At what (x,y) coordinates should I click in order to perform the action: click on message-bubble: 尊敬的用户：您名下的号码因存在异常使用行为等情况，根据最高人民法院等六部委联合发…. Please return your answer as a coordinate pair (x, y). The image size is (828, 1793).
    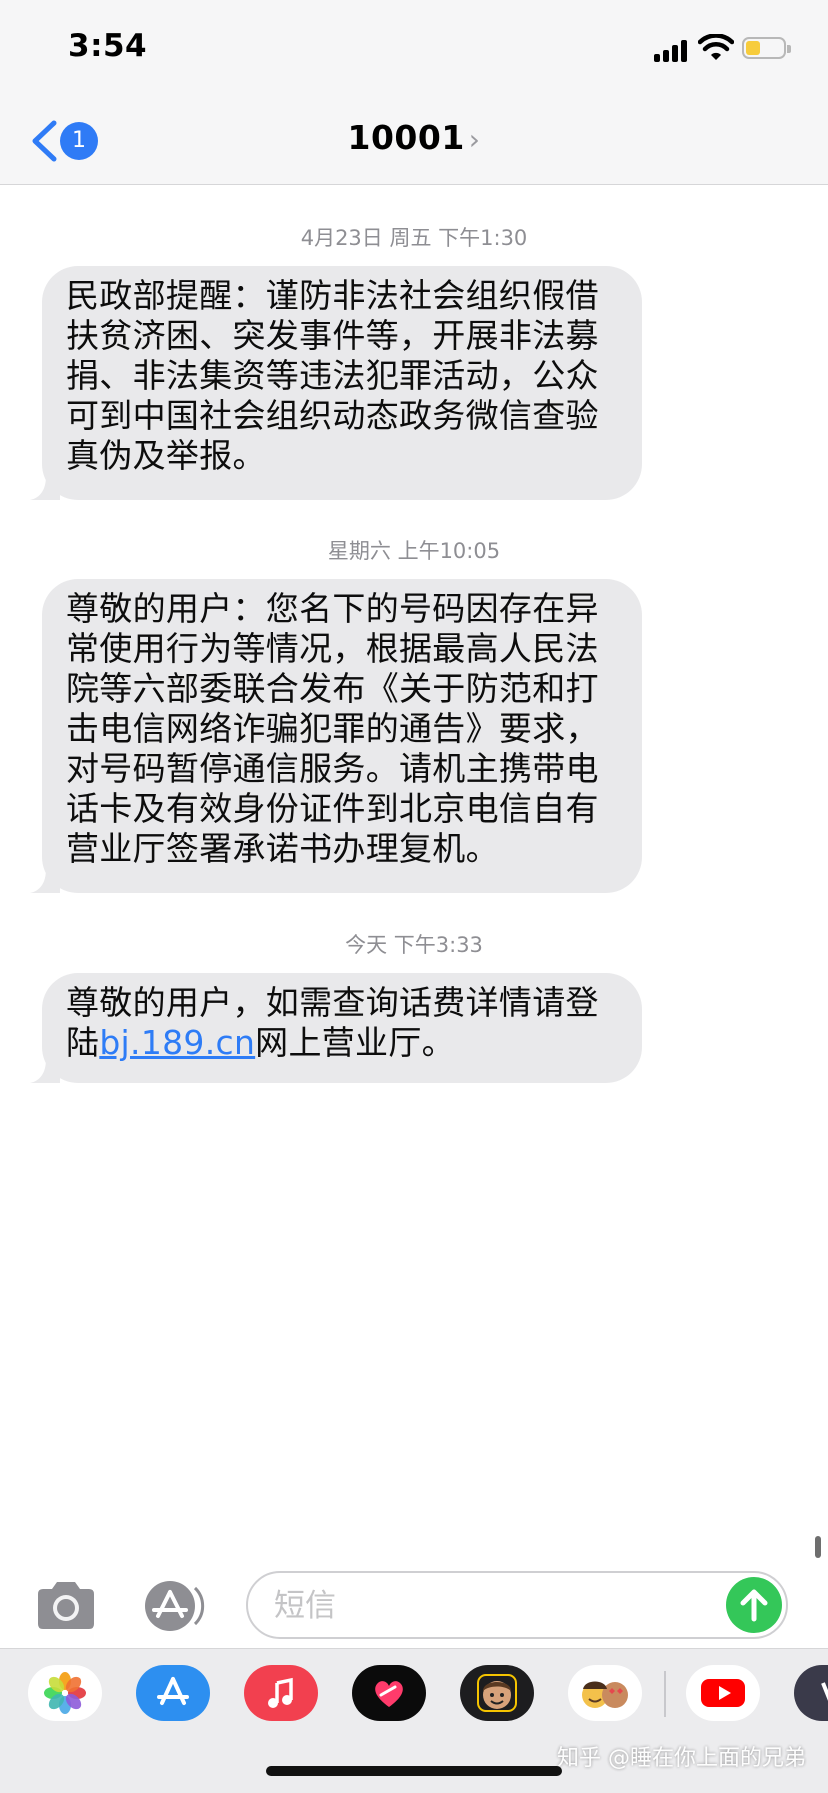
    Looking at the image, I should click on (336, 736).